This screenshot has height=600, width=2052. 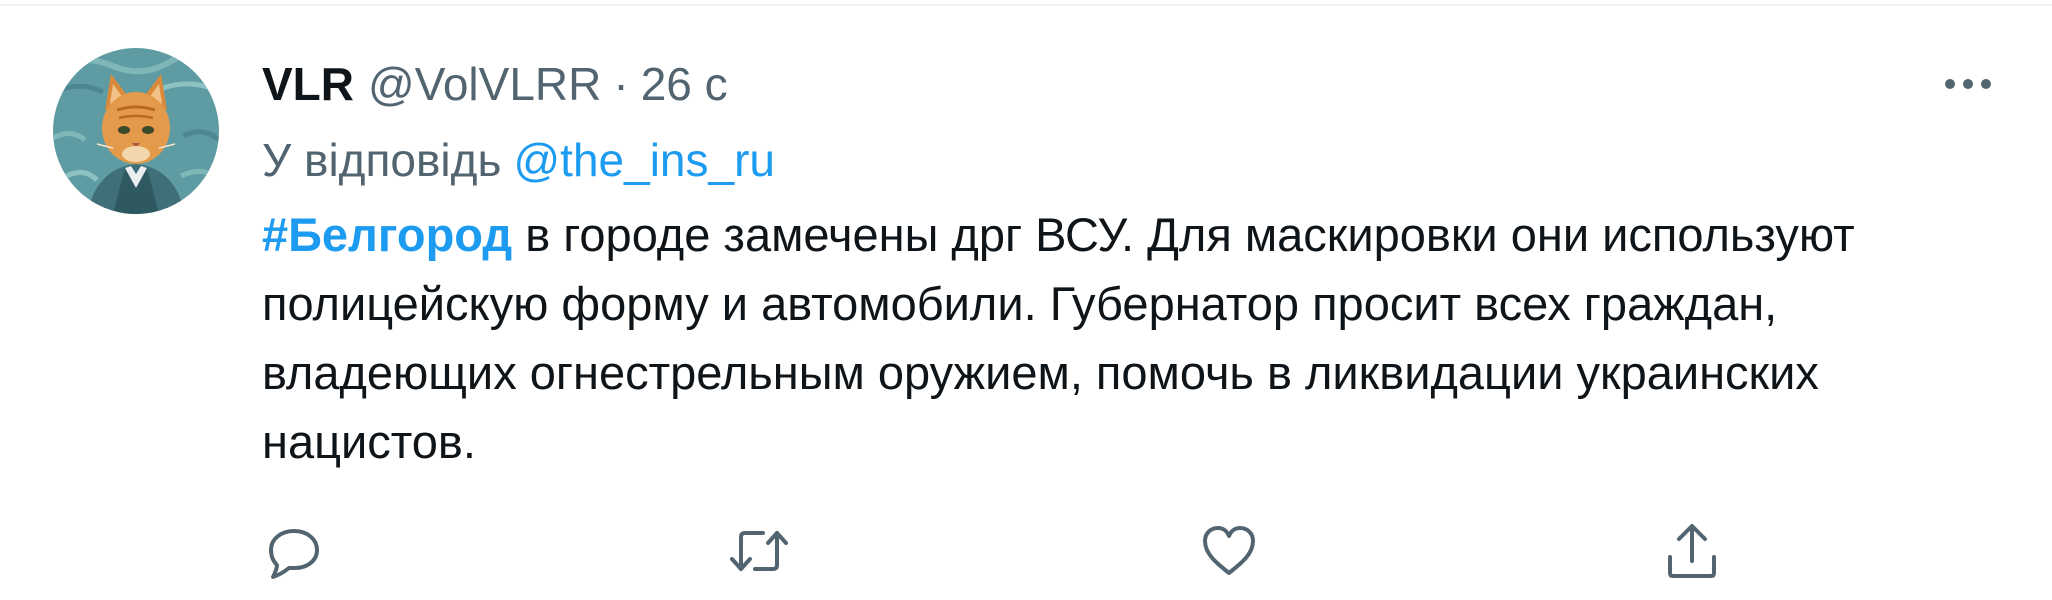 I want to click on tweet-header: VLR @VolVLRR · 26 с, so click(x=495, y=84).